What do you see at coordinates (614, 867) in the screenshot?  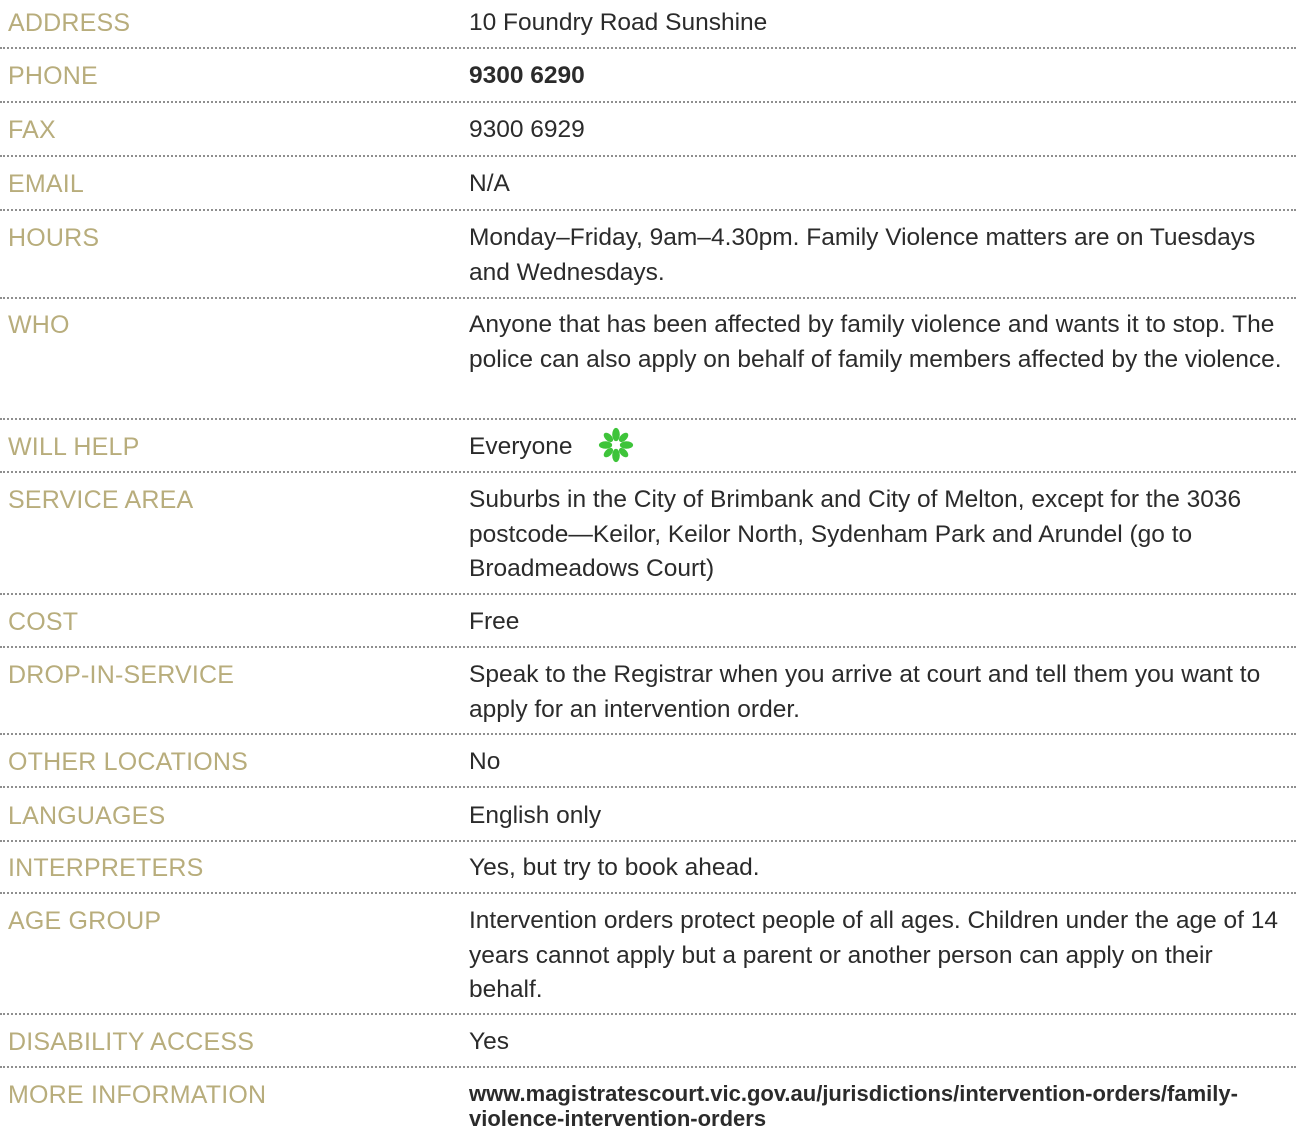 I see `interpreters-value: Yes, but try to book ahead.` at bounding box center [614, 867].